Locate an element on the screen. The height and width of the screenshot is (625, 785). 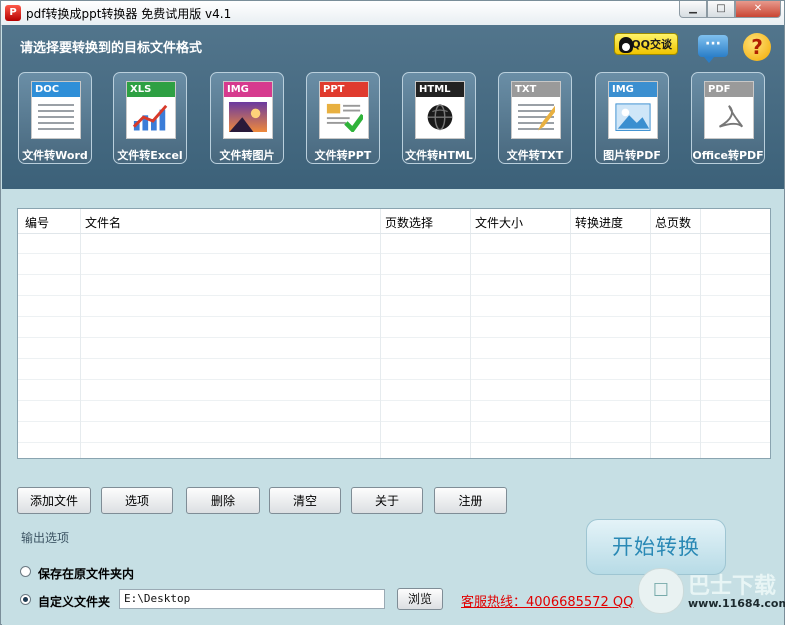
tile-label: 文件转PPT is located at coordinates (343, 155).